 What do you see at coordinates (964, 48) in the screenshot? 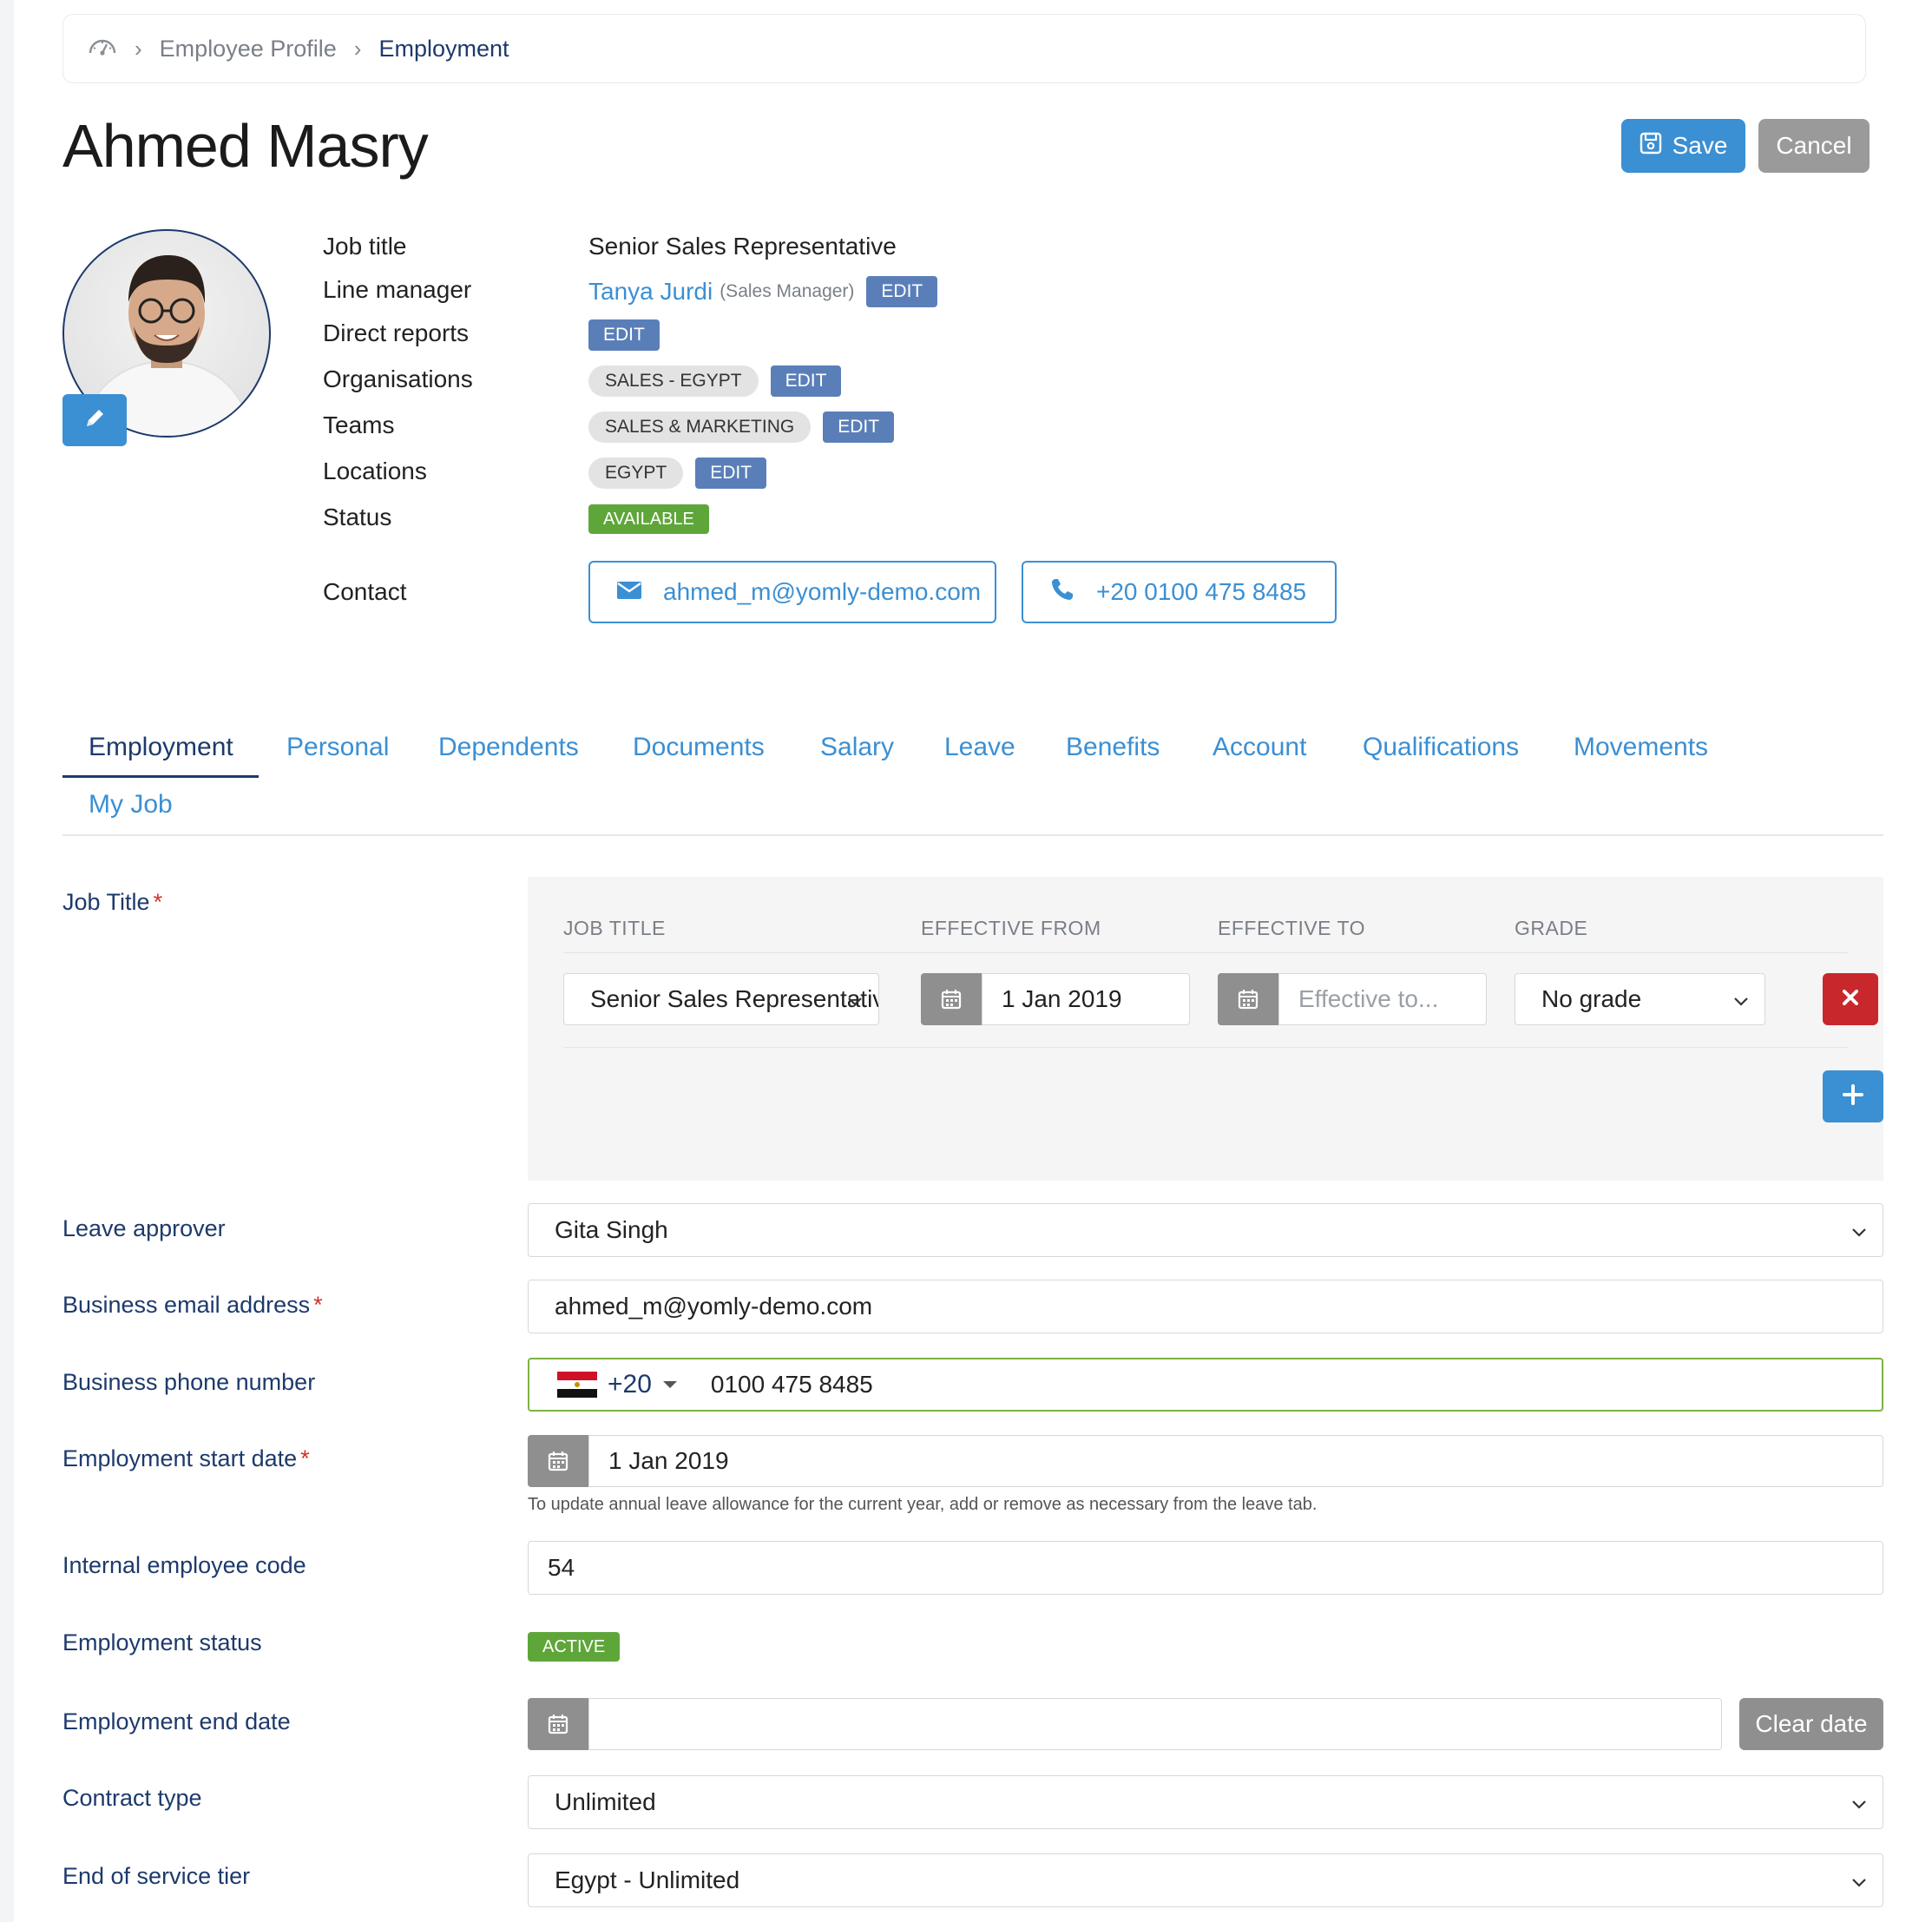
I see `breadcrumb: › Employee Profile › Employment` at bounding box center [964, 48].